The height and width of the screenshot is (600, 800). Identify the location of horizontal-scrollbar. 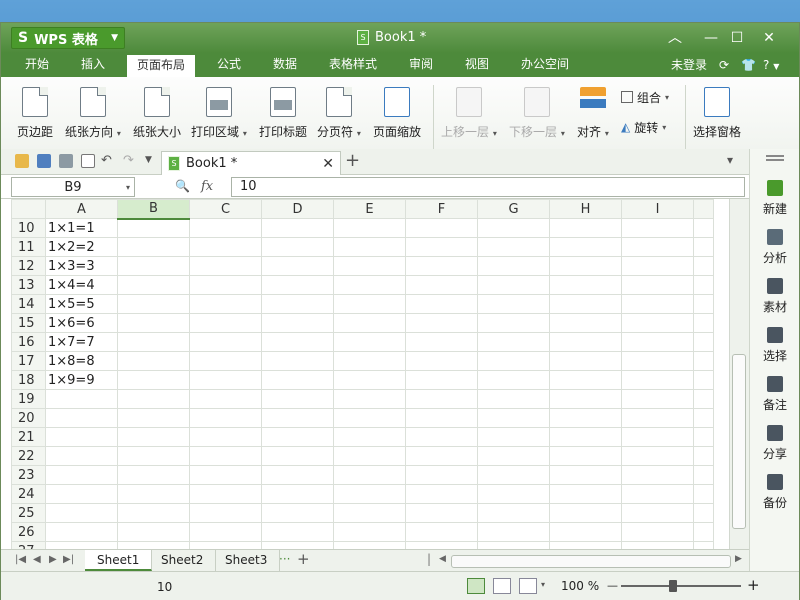
(591, 561).